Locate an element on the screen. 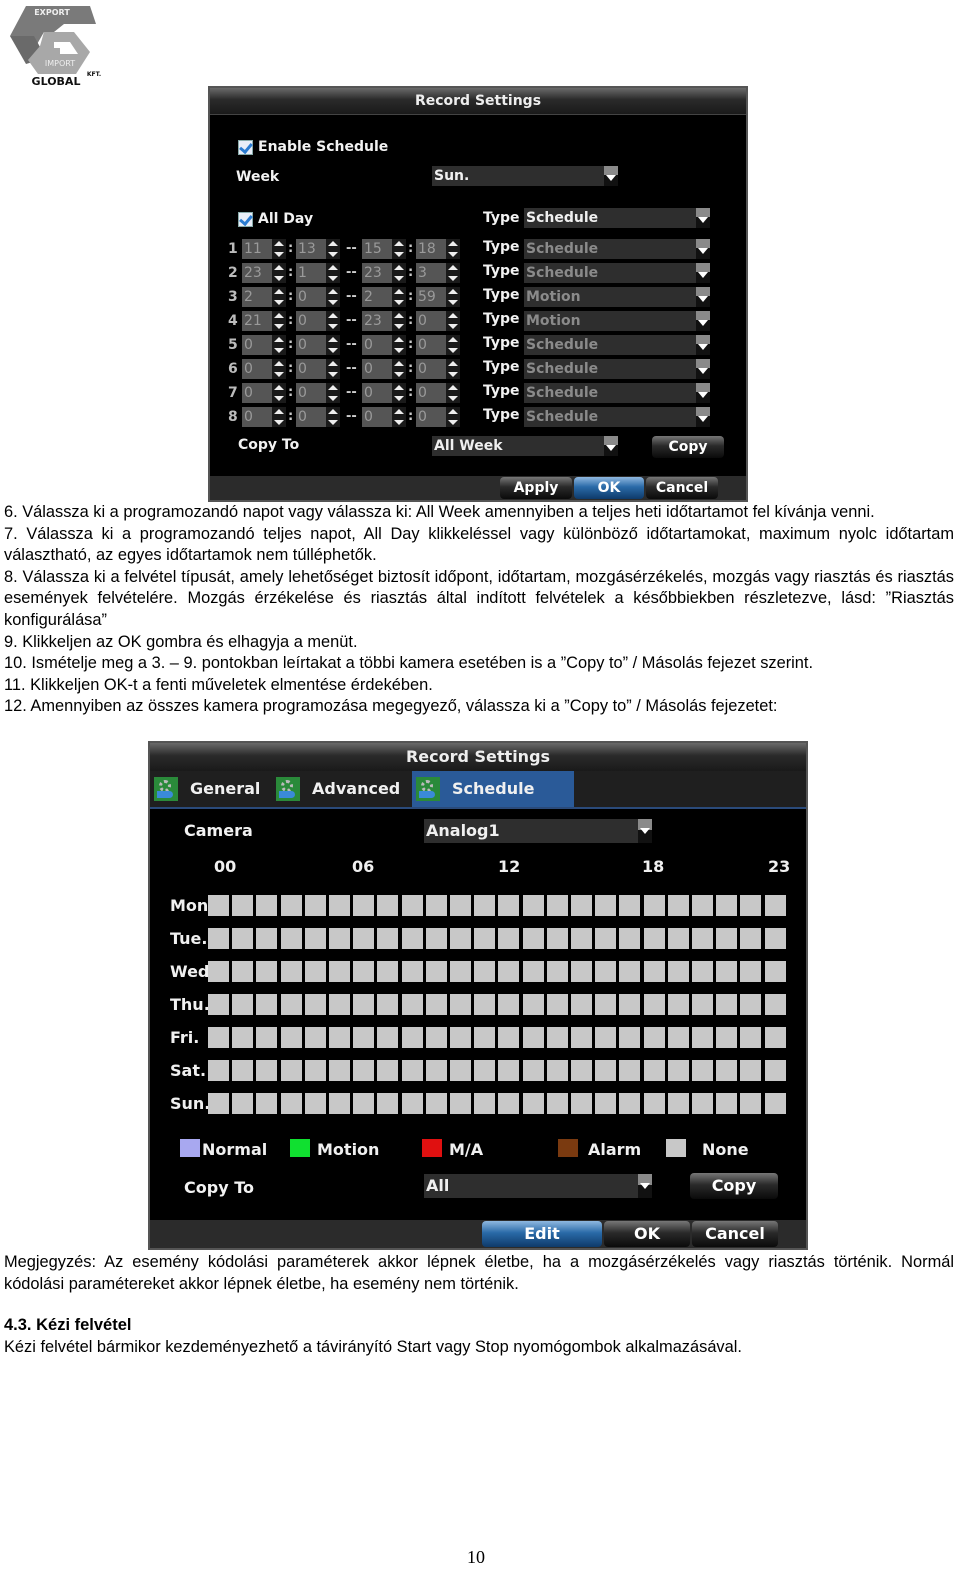 This screenshot has height=1573, width=960. ok-button: OK is located at coordinates (609, 488).